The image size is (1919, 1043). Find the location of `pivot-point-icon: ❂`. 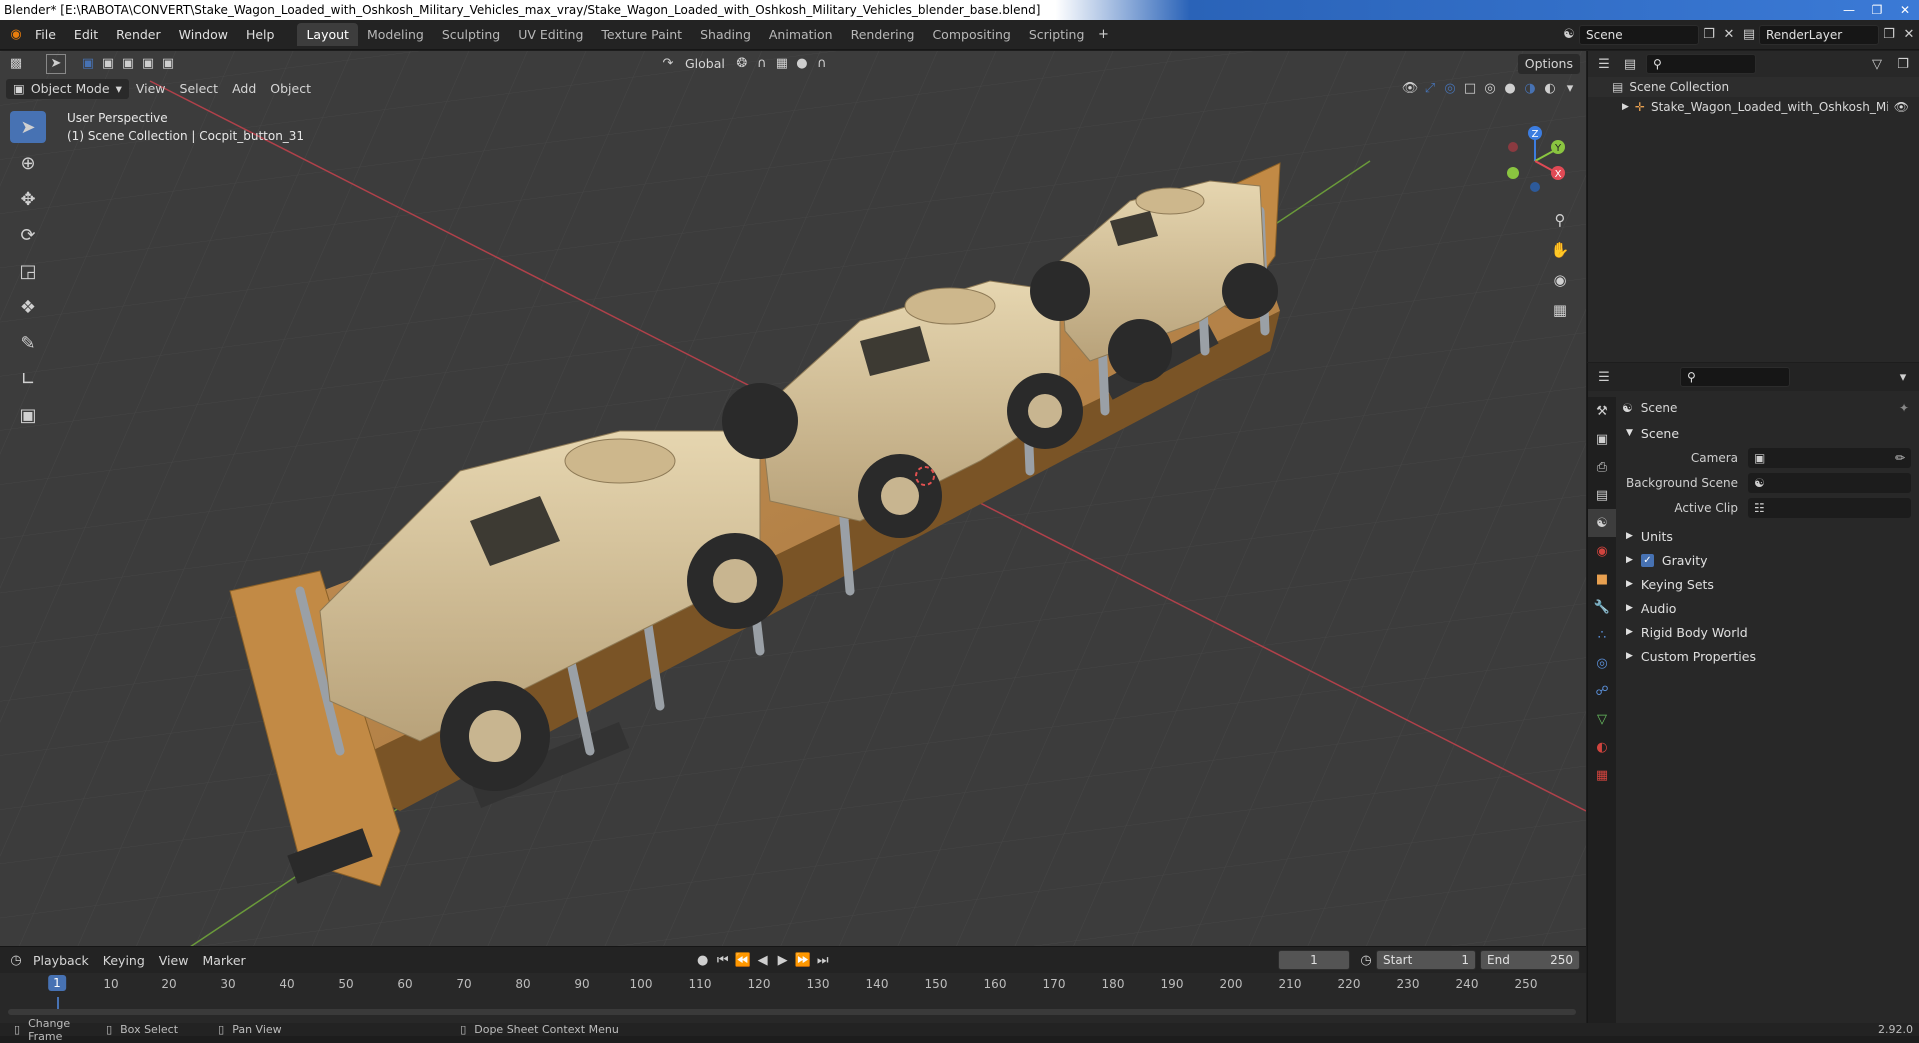

pivot-point-icon: ❂ is located at coordinates (742, 64).